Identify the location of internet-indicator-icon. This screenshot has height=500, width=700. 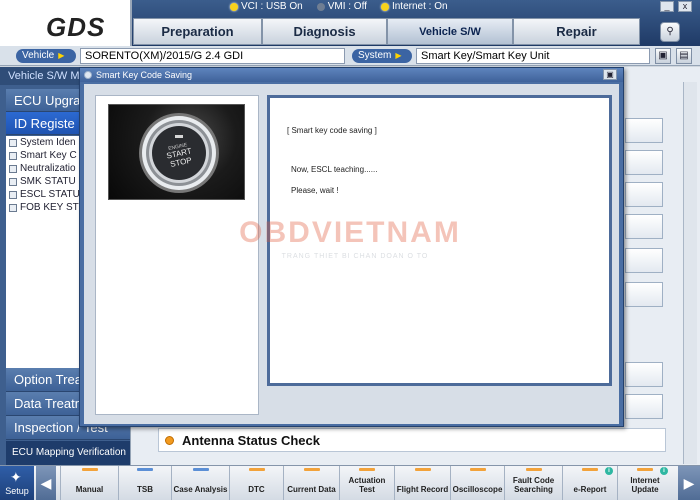
(384, 6).